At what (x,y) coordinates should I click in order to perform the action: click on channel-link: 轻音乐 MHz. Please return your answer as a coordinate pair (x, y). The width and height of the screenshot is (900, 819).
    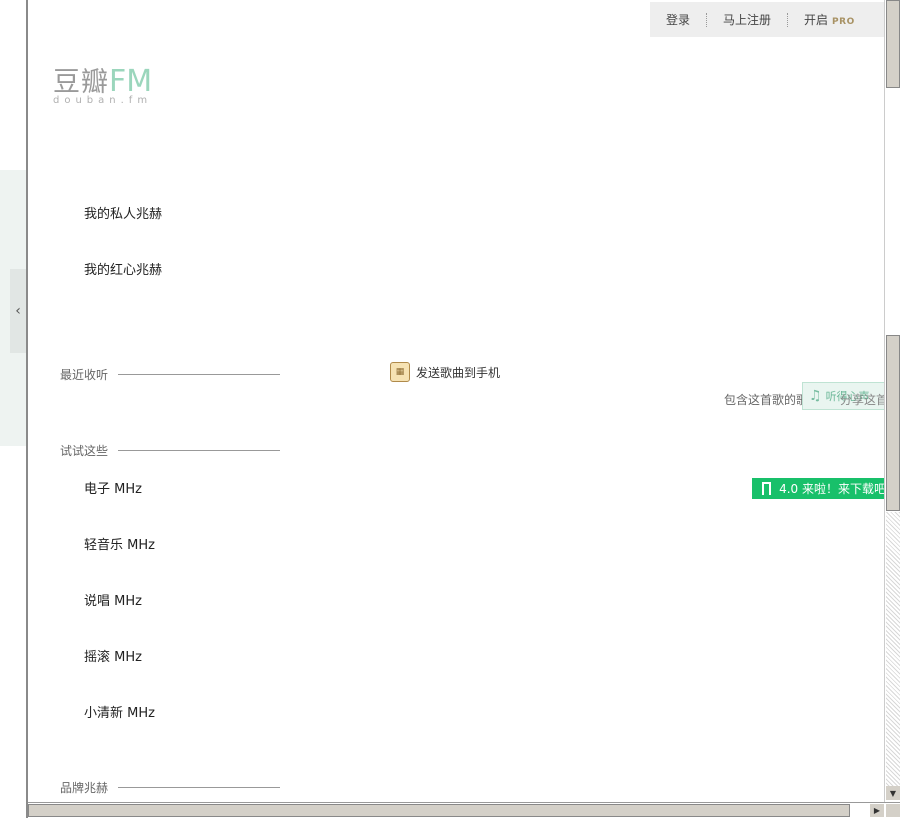
    Looking at the image, I should click on (119, 543).